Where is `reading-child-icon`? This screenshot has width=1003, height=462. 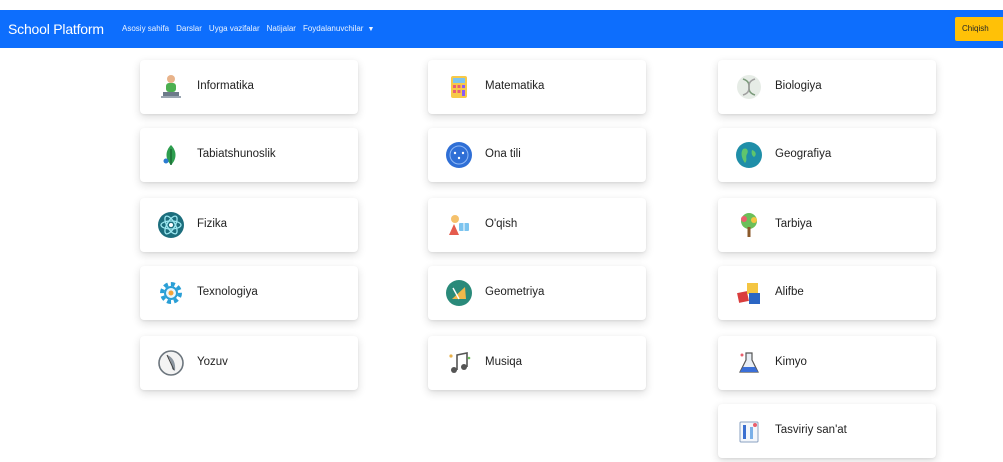
reading-child-icon is located at coordinates (459, 225).